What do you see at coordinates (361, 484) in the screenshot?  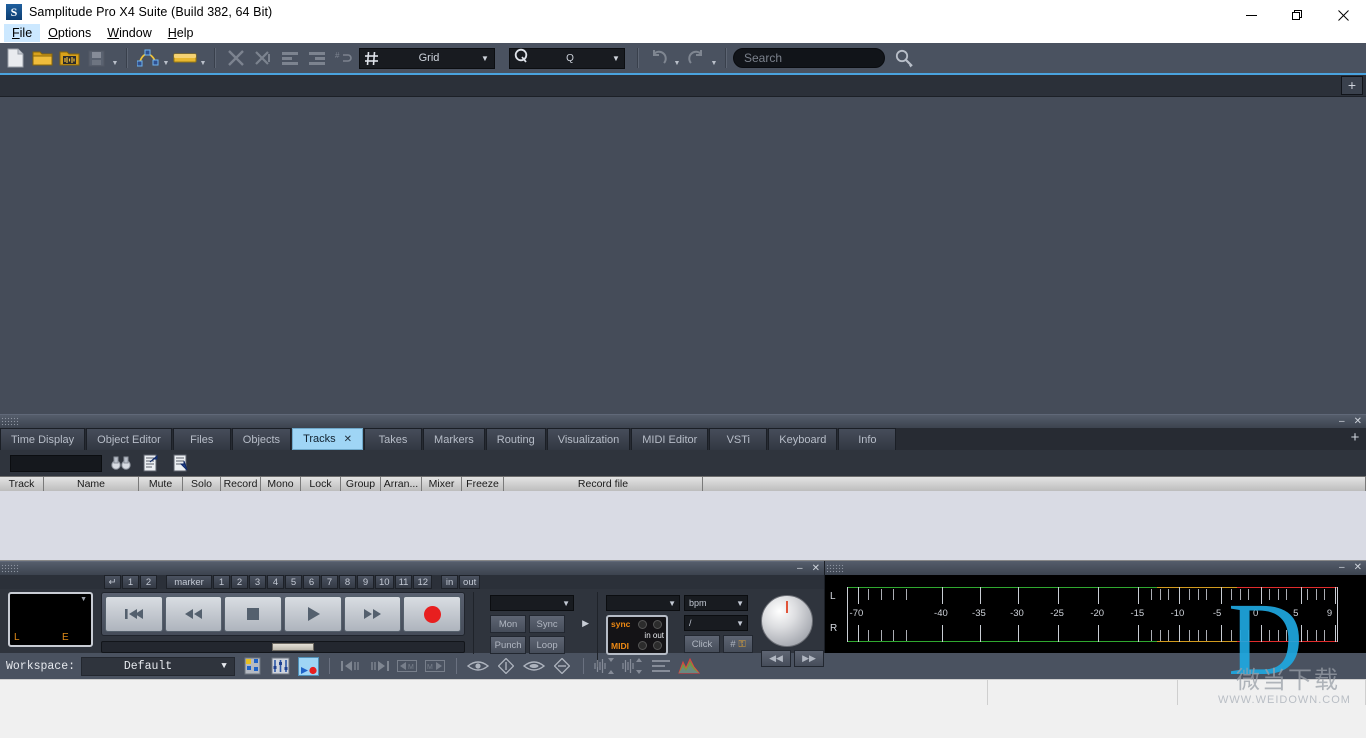 I see `column-header-group: Group` at bounding box center [361, 484].